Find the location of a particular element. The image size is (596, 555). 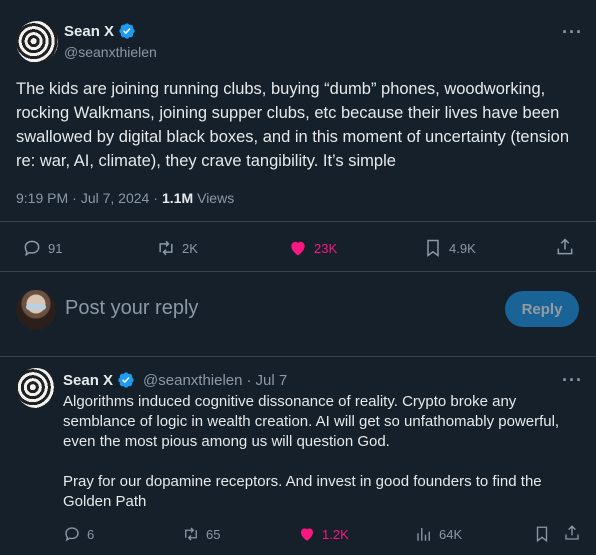

user-avatar is located at coordinates (36, 310).